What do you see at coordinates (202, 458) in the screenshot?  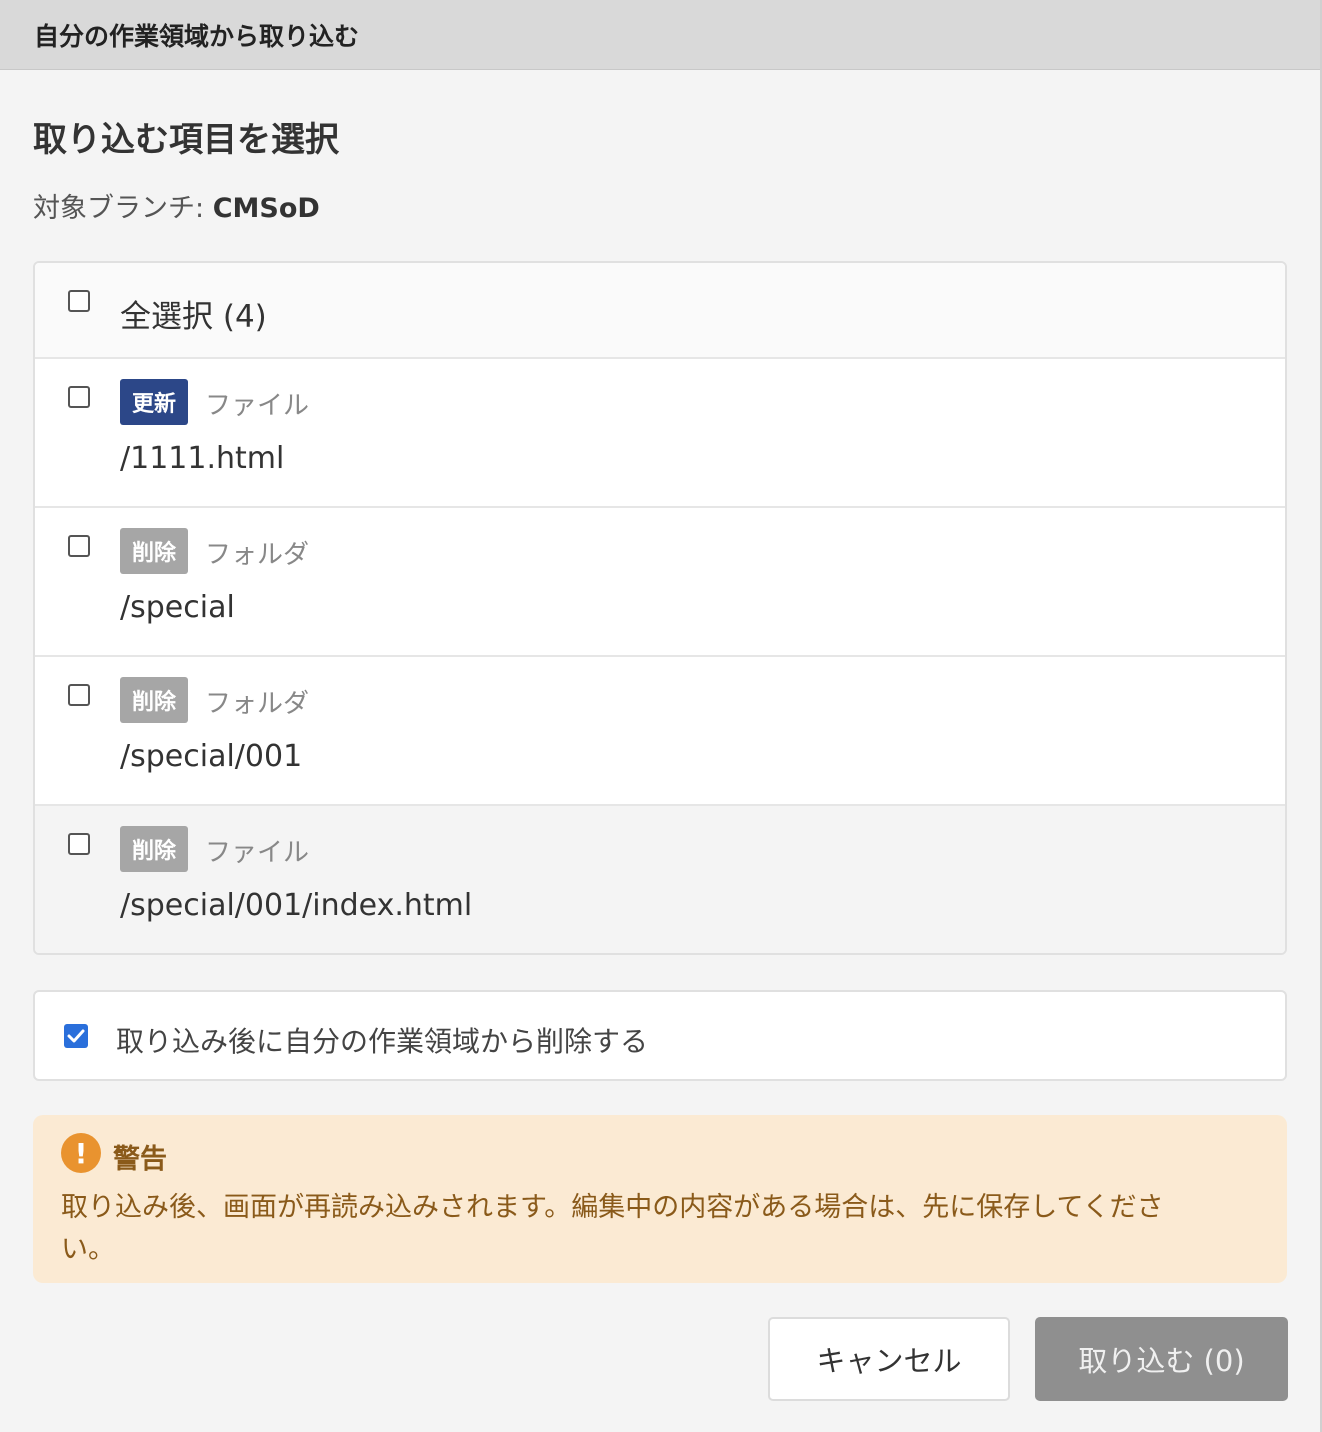 I see `item-path: /1111.html` at bounding box center [202, 458].